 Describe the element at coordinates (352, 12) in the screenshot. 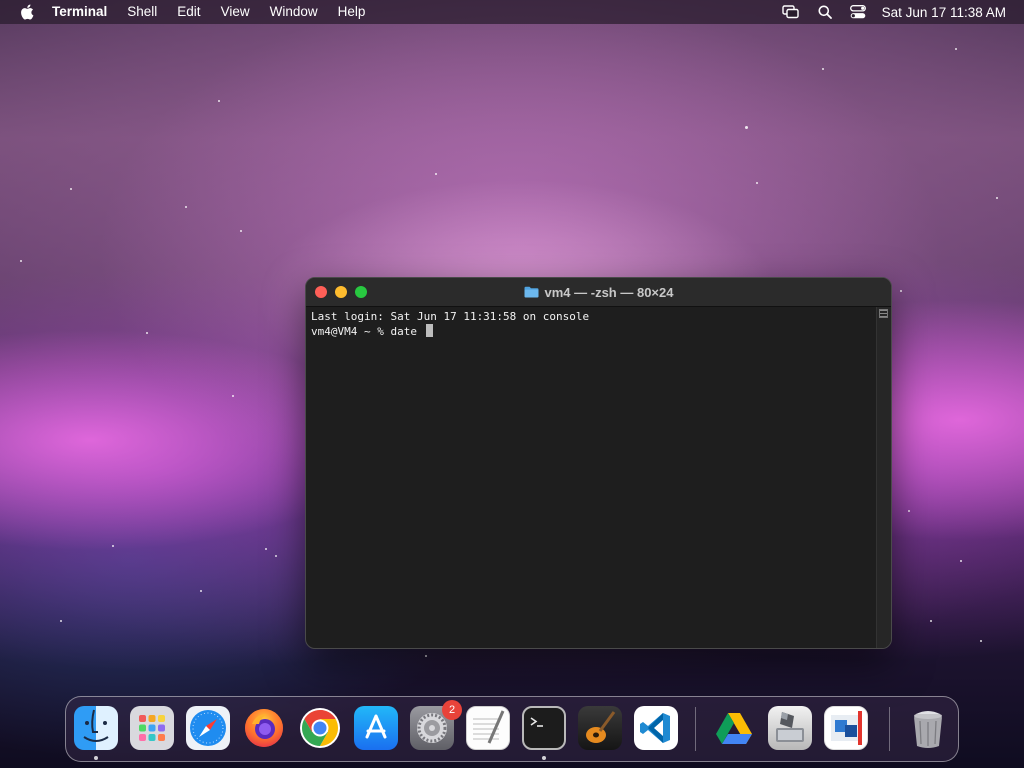

I see `menu-help: Help` at that location.